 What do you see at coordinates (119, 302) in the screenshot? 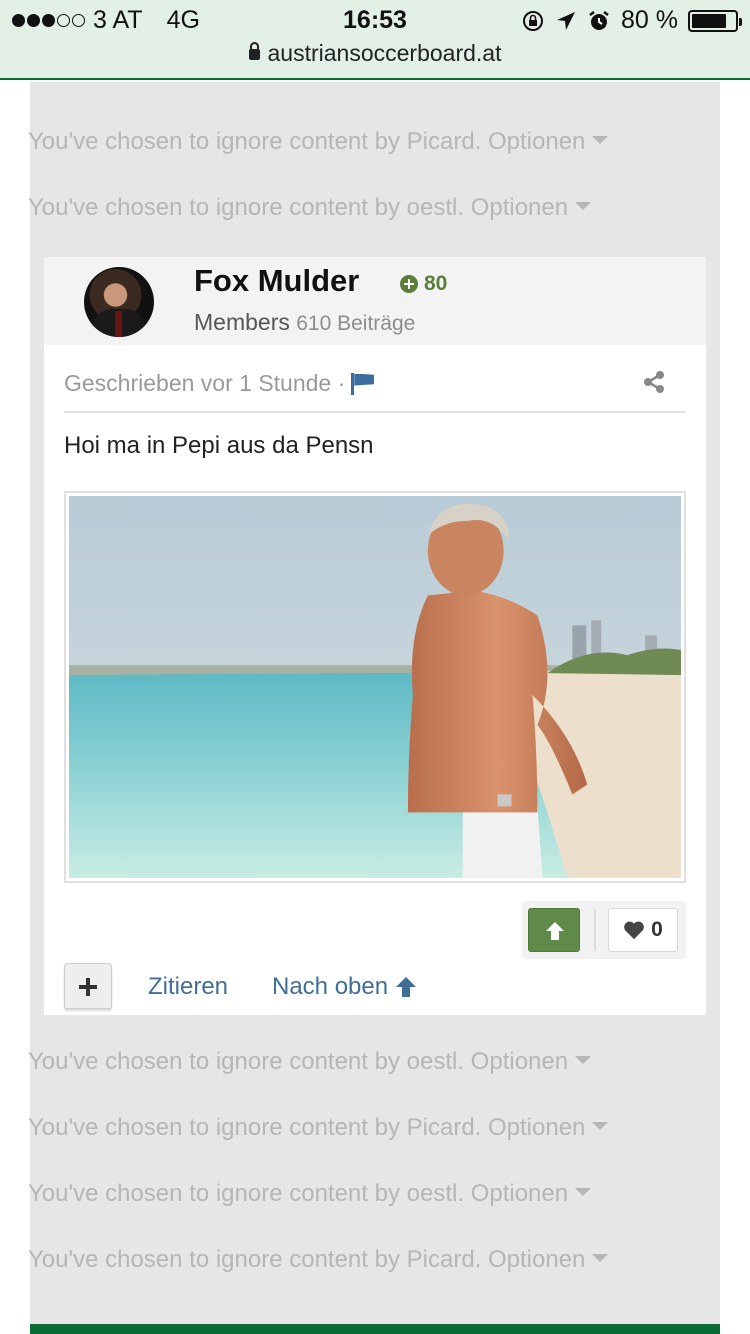
I see `avatar` at bounding box center [119, 302].